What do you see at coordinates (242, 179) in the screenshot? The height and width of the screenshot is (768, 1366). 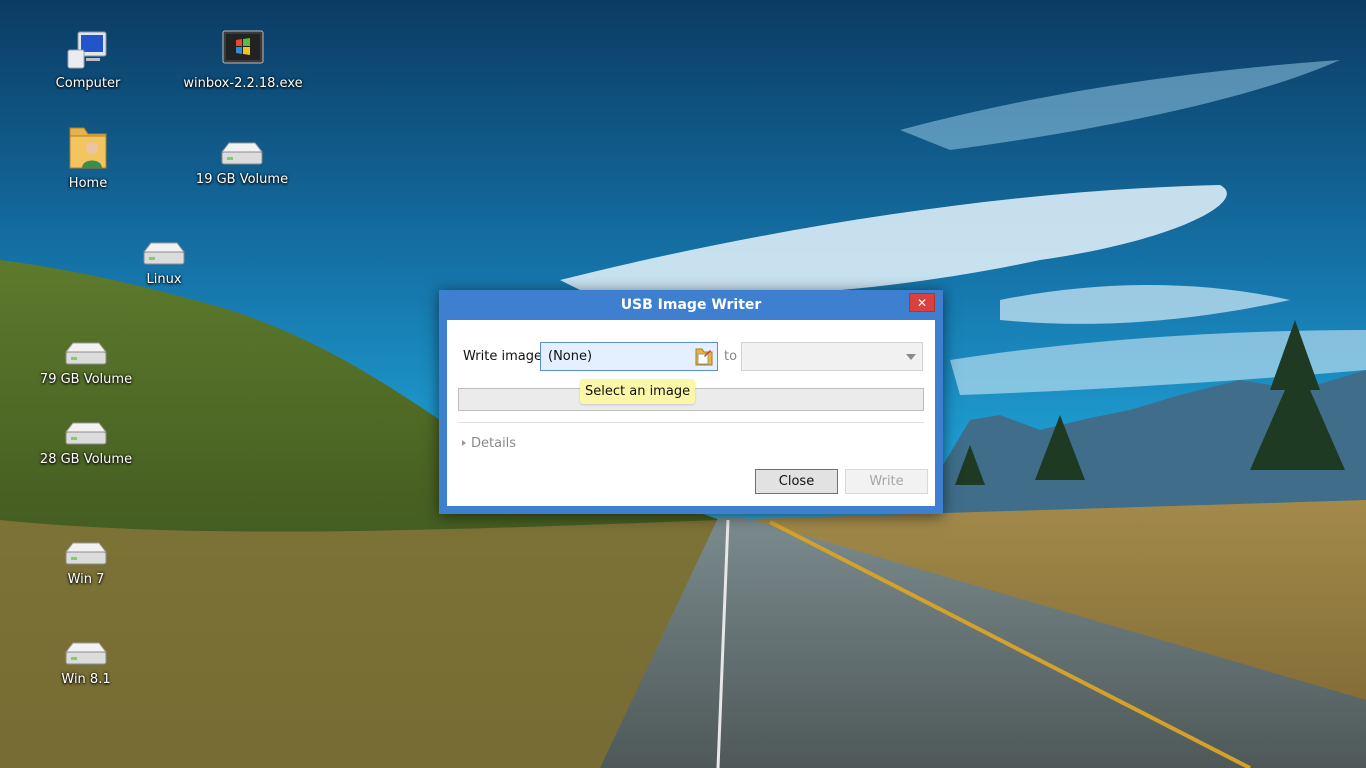 I see `desktop-icon-label: 19 GB Volume` at bounding box center [242, 179].